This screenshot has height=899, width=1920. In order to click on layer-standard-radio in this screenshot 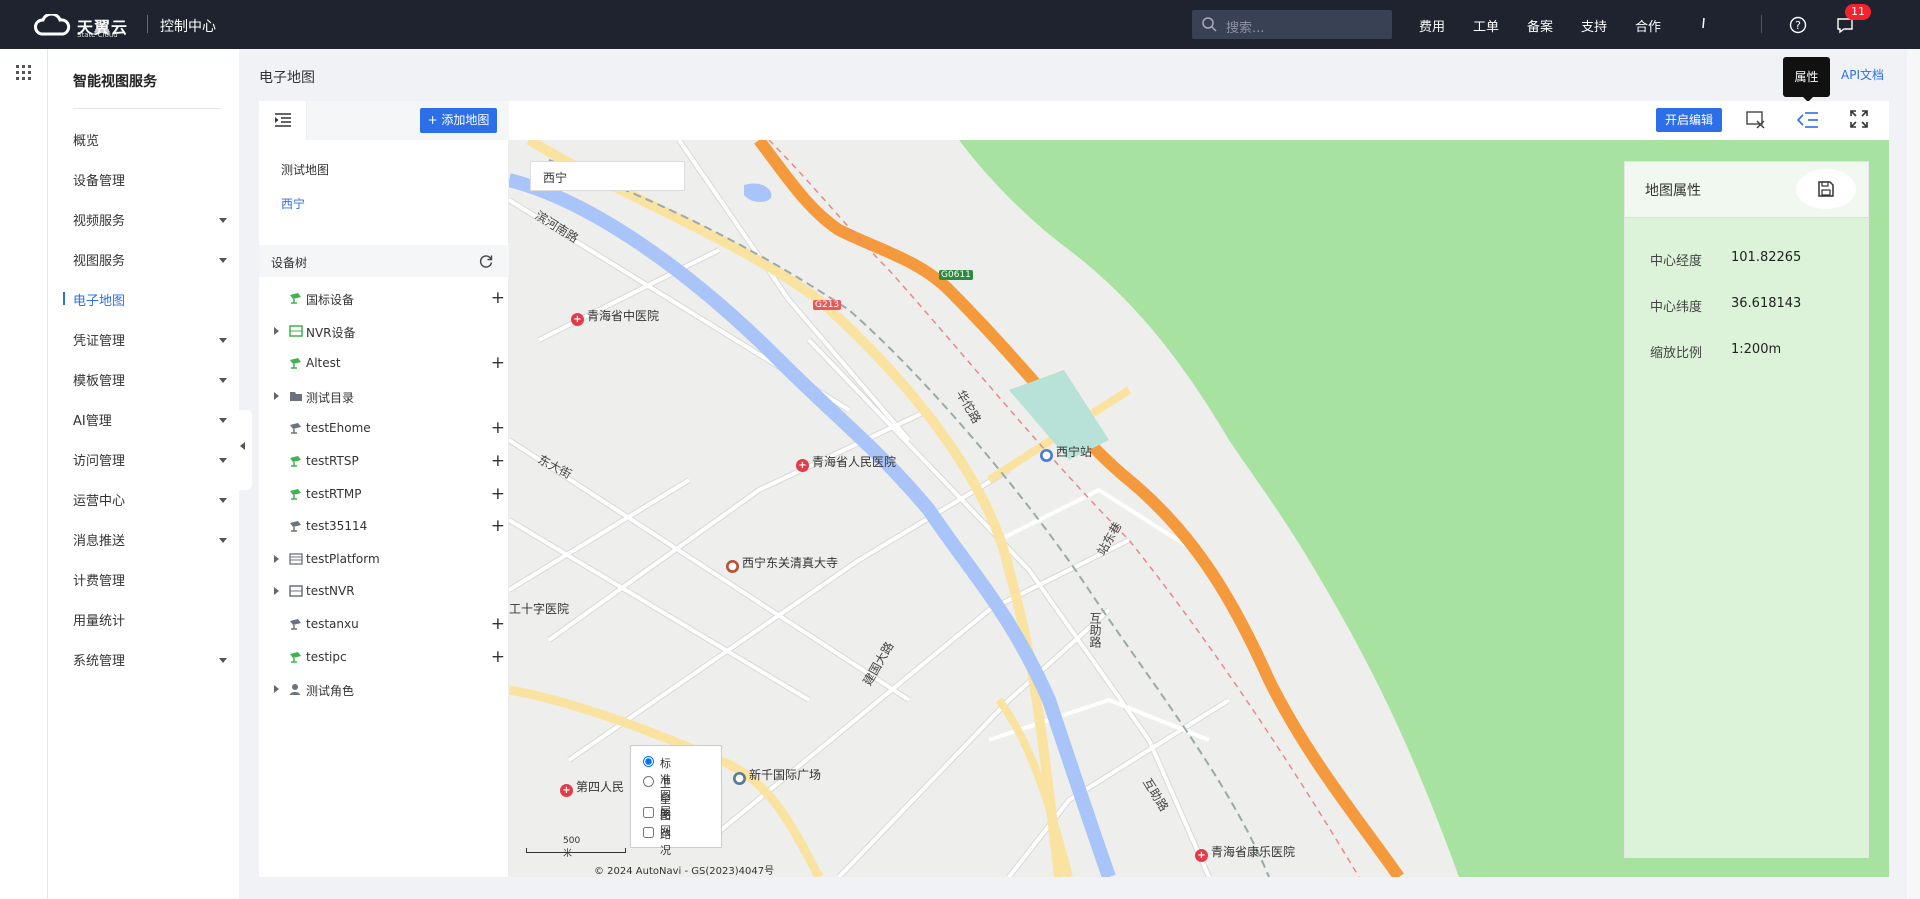, I will do `click(648, 761)`.